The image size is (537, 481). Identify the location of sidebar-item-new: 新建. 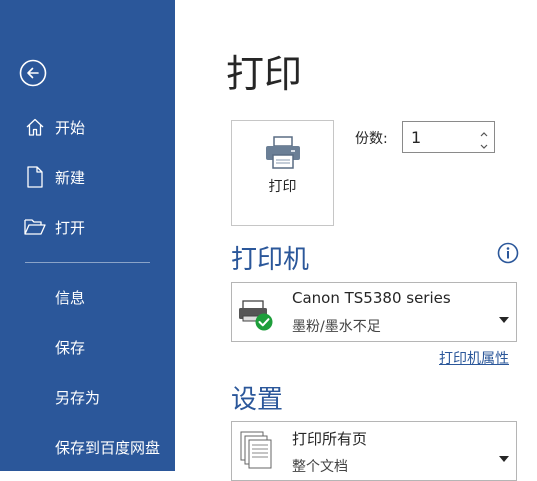
(87, 177).